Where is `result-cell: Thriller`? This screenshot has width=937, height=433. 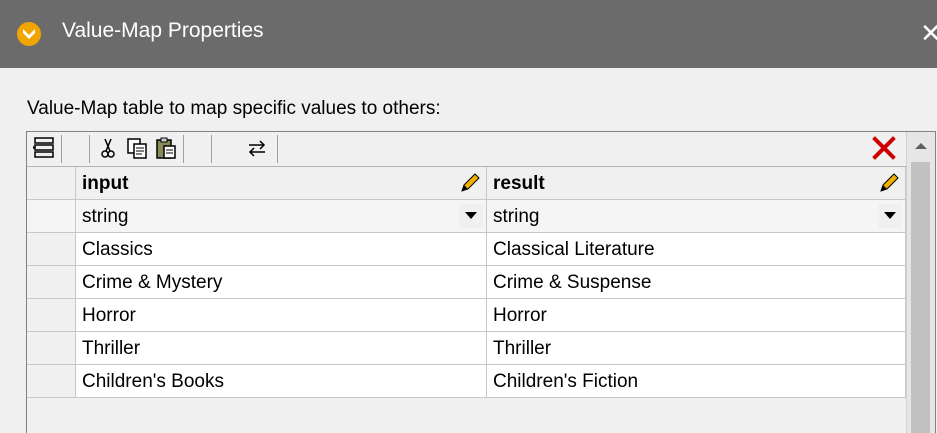
result-cell: Thriller is located at coordinates (696, 348).